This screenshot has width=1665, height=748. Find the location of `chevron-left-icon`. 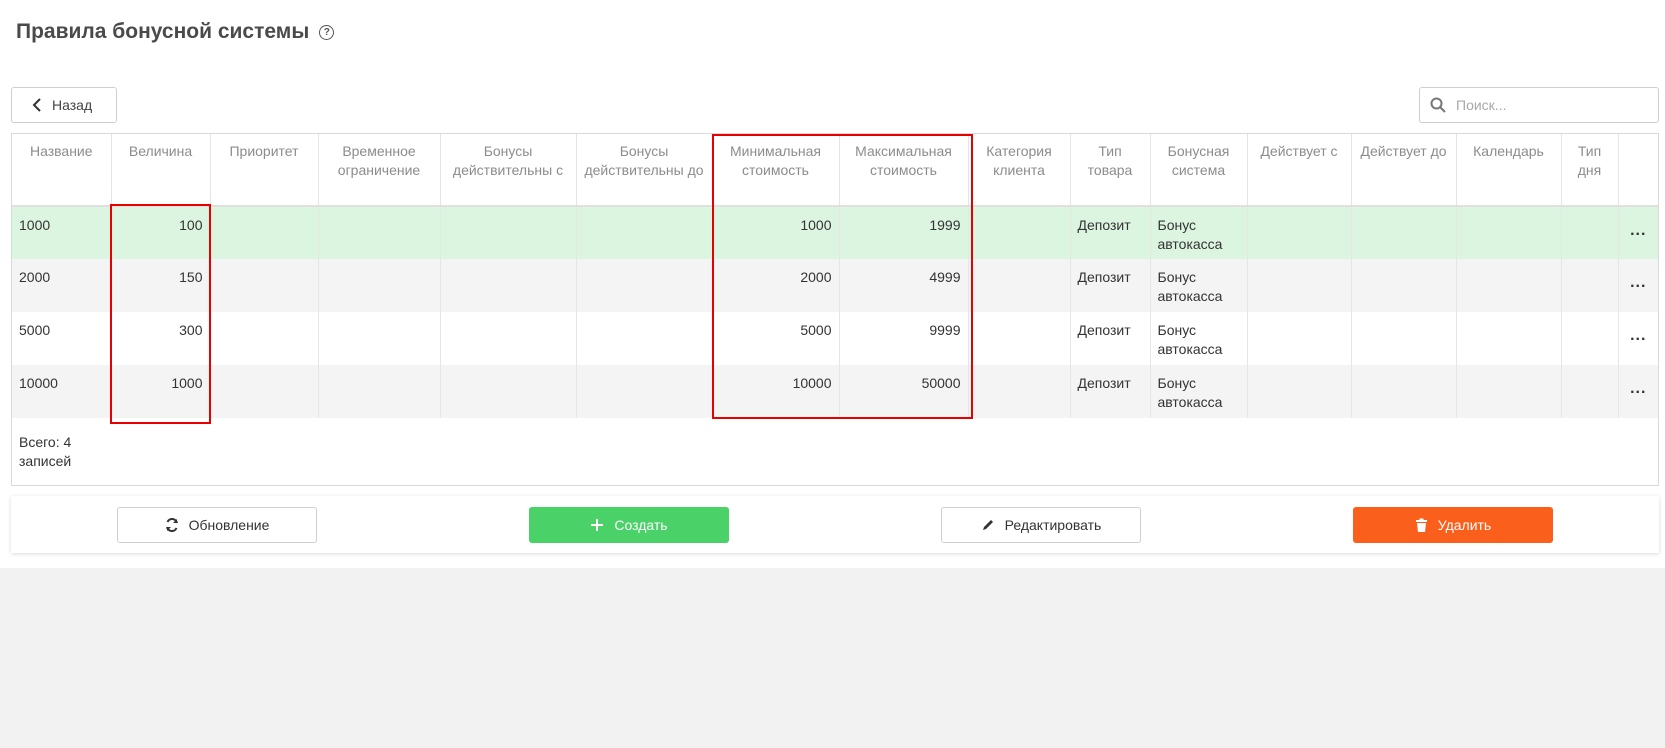

chevron-left-icon is located at coordinates (37, 105).